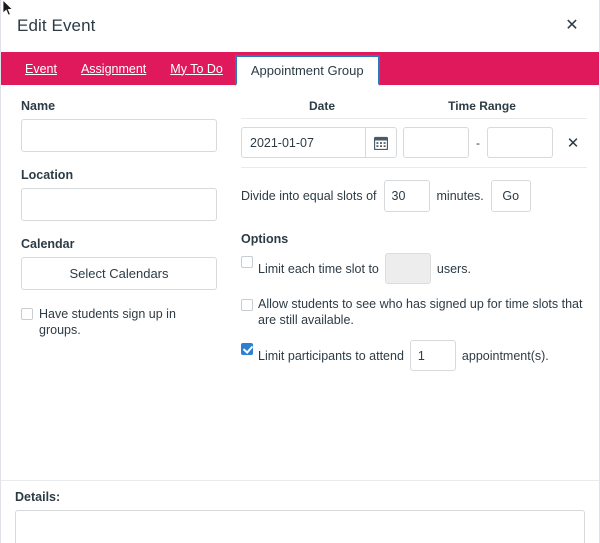  What do you see at coordinates (381, 142) in the screenshot?
I see `calendar-icon` at bounding box center [381, 142].